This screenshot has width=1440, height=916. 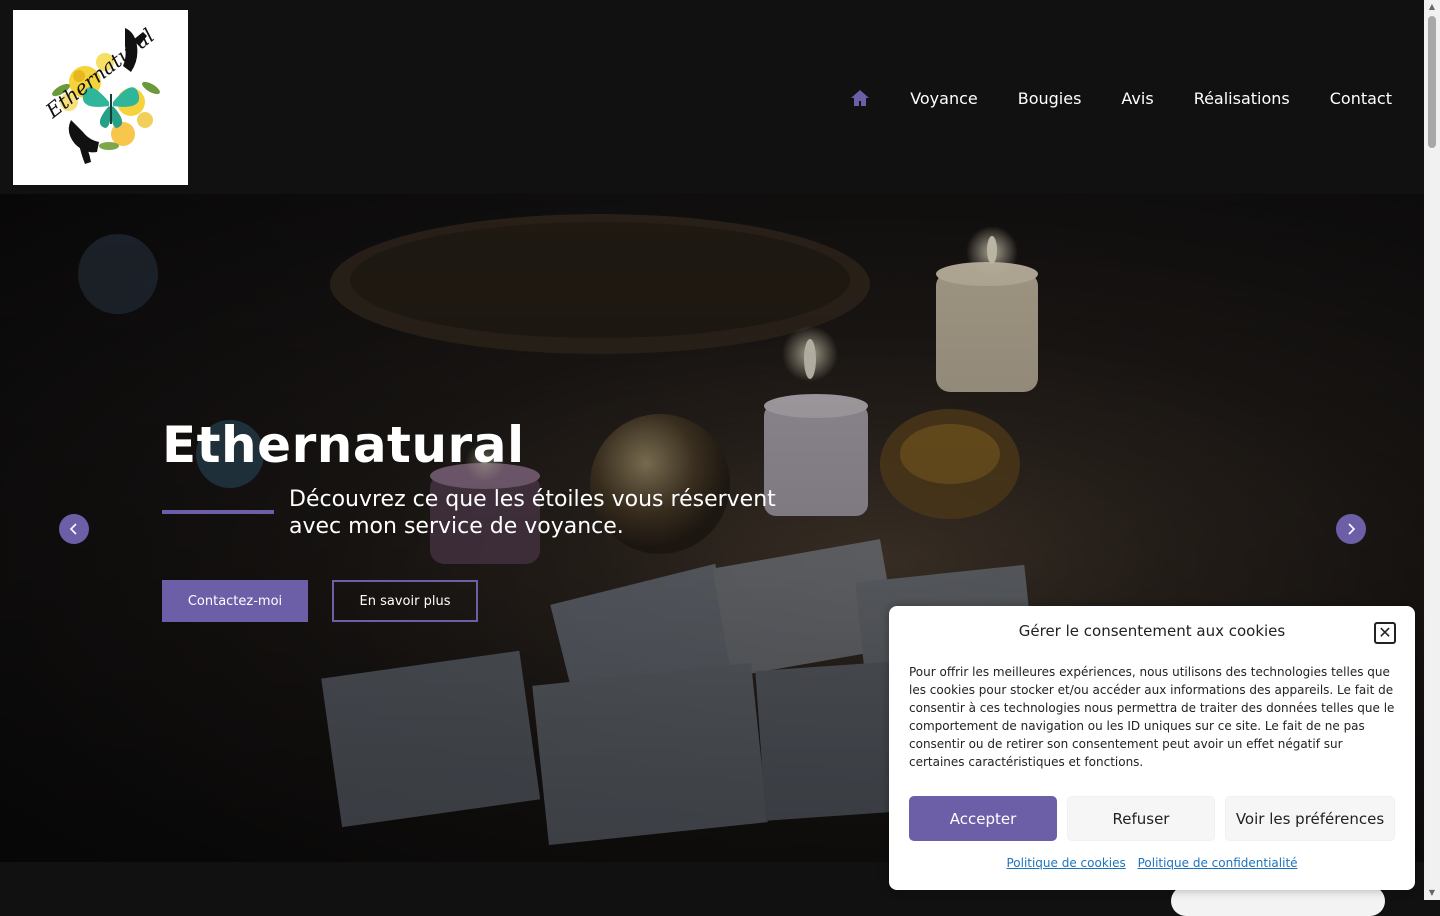 I want to click on hero-title: Ethernatural, so click(x=343, y=445).